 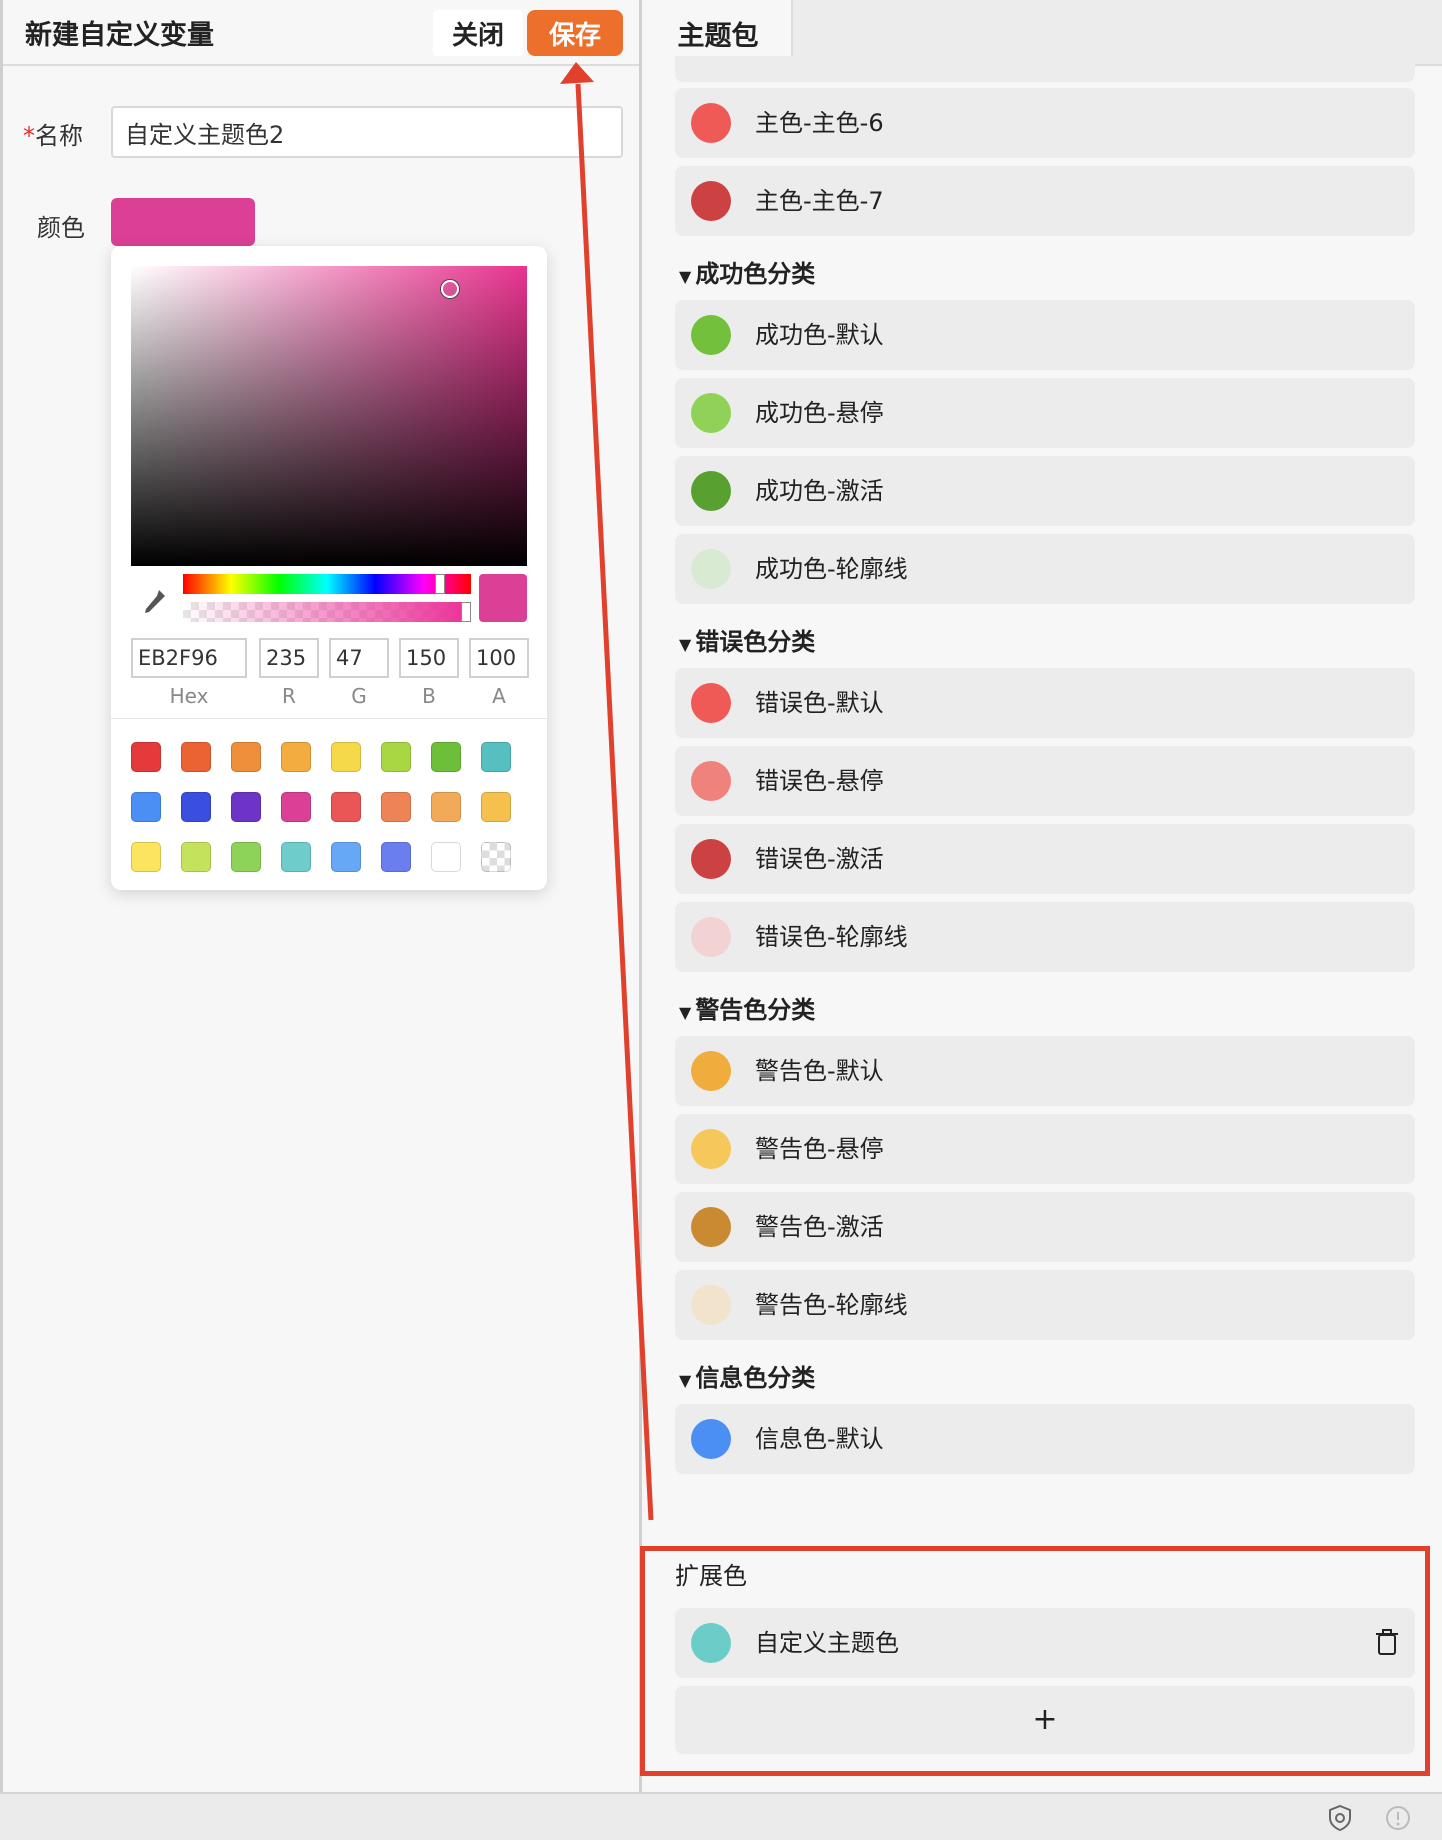 I want to click on category-header: ▼ 信息色分类, so click(x=747, y=1375).